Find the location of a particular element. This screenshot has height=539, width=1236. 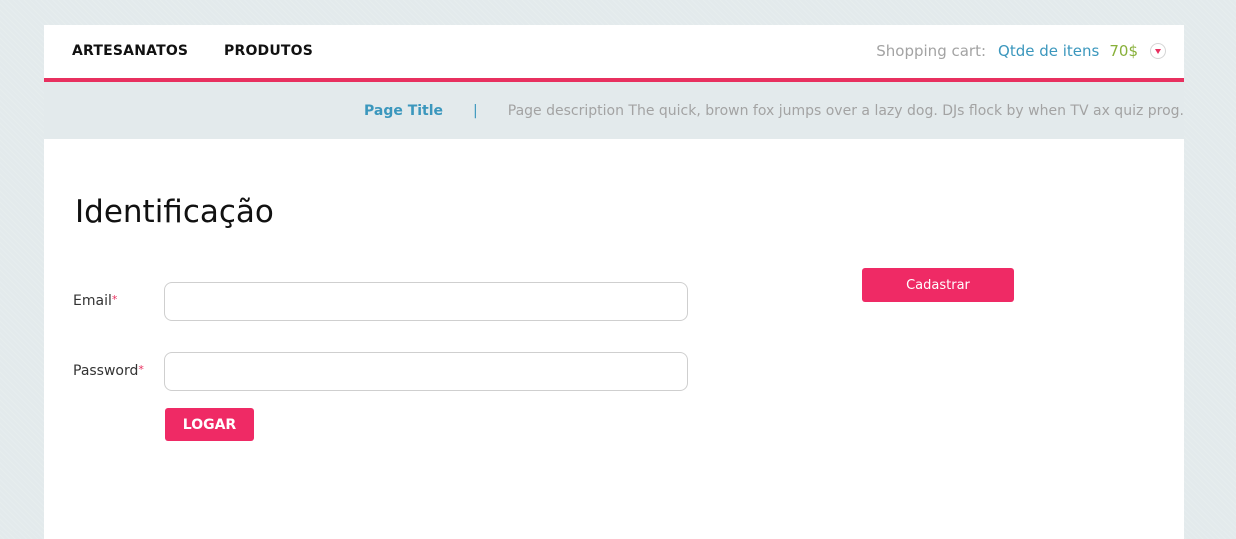

login-button: LOGAR is located at coordinates (209, 424).